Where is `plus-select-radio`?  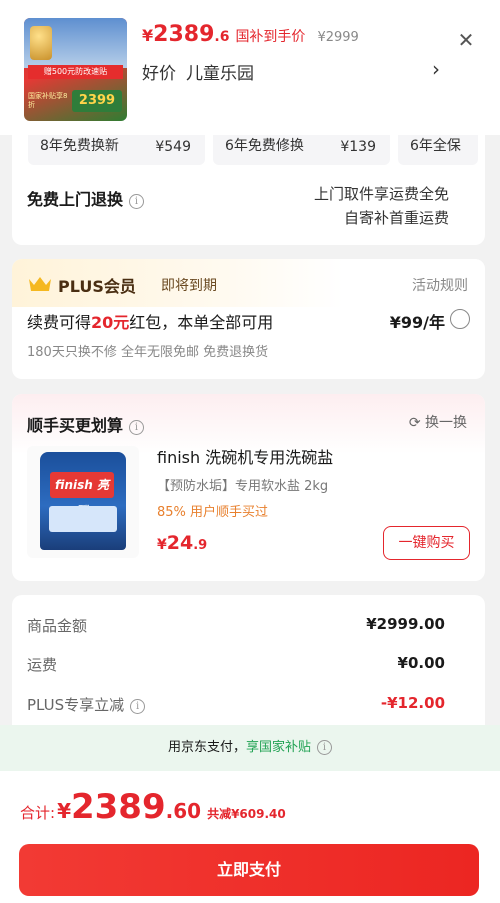
plus-select-radio is located at coordinates (460, 319).